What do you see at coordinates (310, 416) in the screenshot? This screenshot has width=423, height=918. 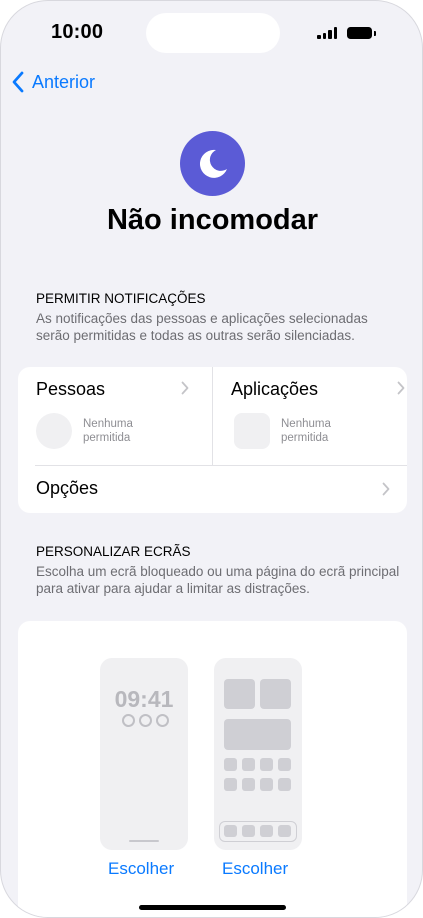 I see `apps-tile: Aplicações Nenhuma permitida` at bounding box center [310, 416].